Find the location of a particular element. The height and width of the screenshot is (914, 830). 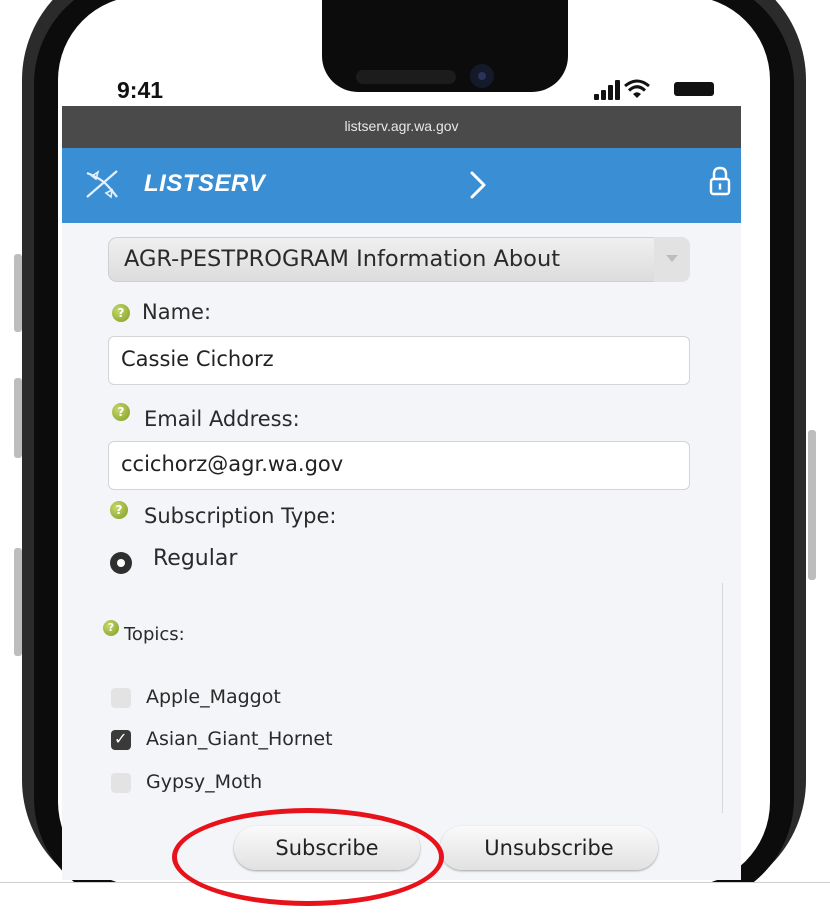

lock-icon is located at coordinates (720, 181).